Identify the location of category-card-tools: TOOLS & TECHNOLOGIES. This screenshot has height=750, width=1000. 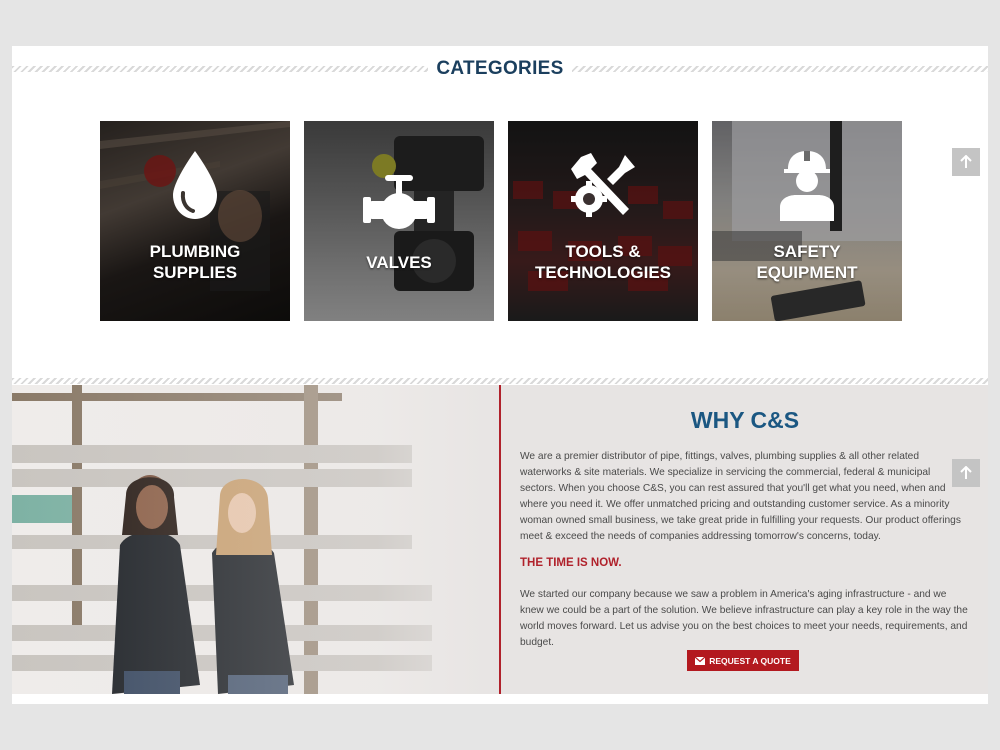
(603, 221).